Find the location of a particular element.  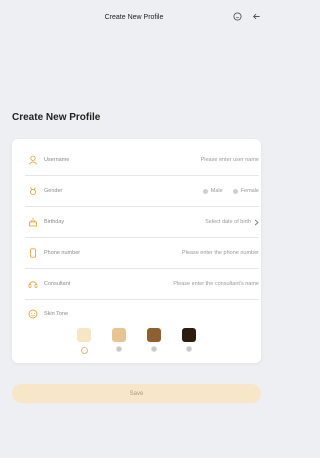

radio-male is located at coordinates (205, 191).